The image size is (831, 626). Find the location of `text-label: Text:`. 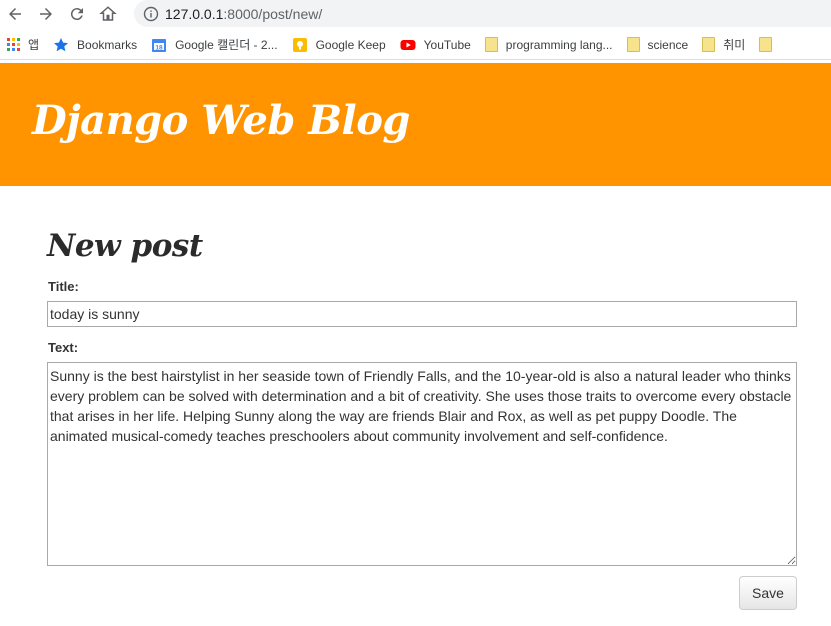

text-label: Text: is located at coordinates (63, 347).